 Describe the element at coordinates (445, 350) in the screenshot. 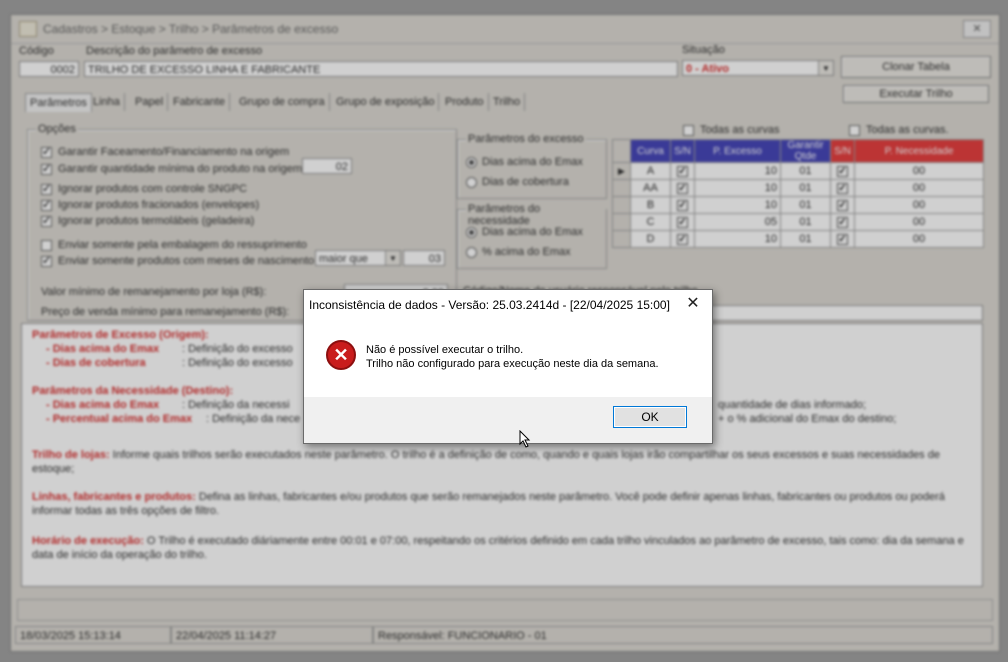

I see `dialog-message-line1: Não é possível executar o trilho.` at that location.